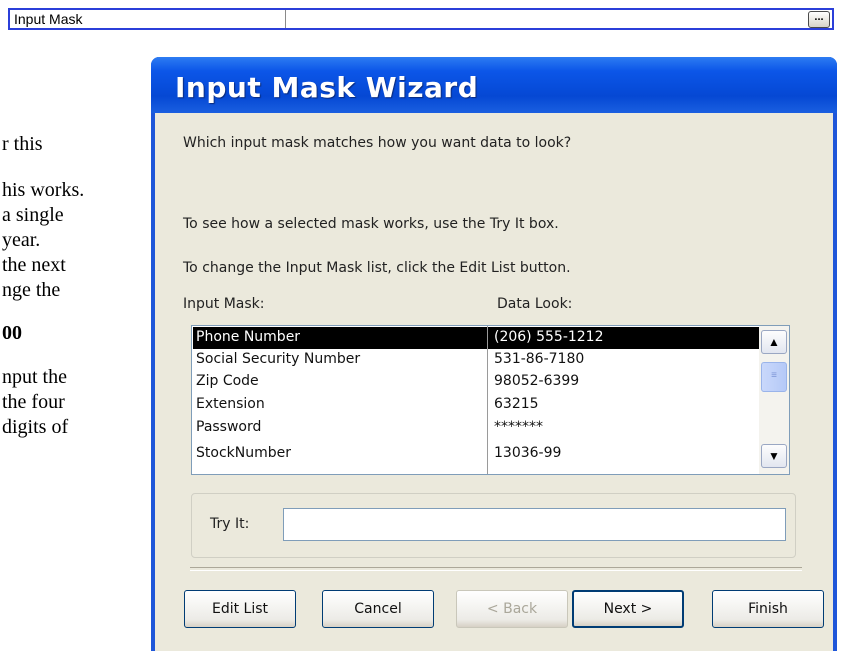 Image resolution: width=849 pixels, height=651 pixels. I want to click on column-divider, so click(487, 400).